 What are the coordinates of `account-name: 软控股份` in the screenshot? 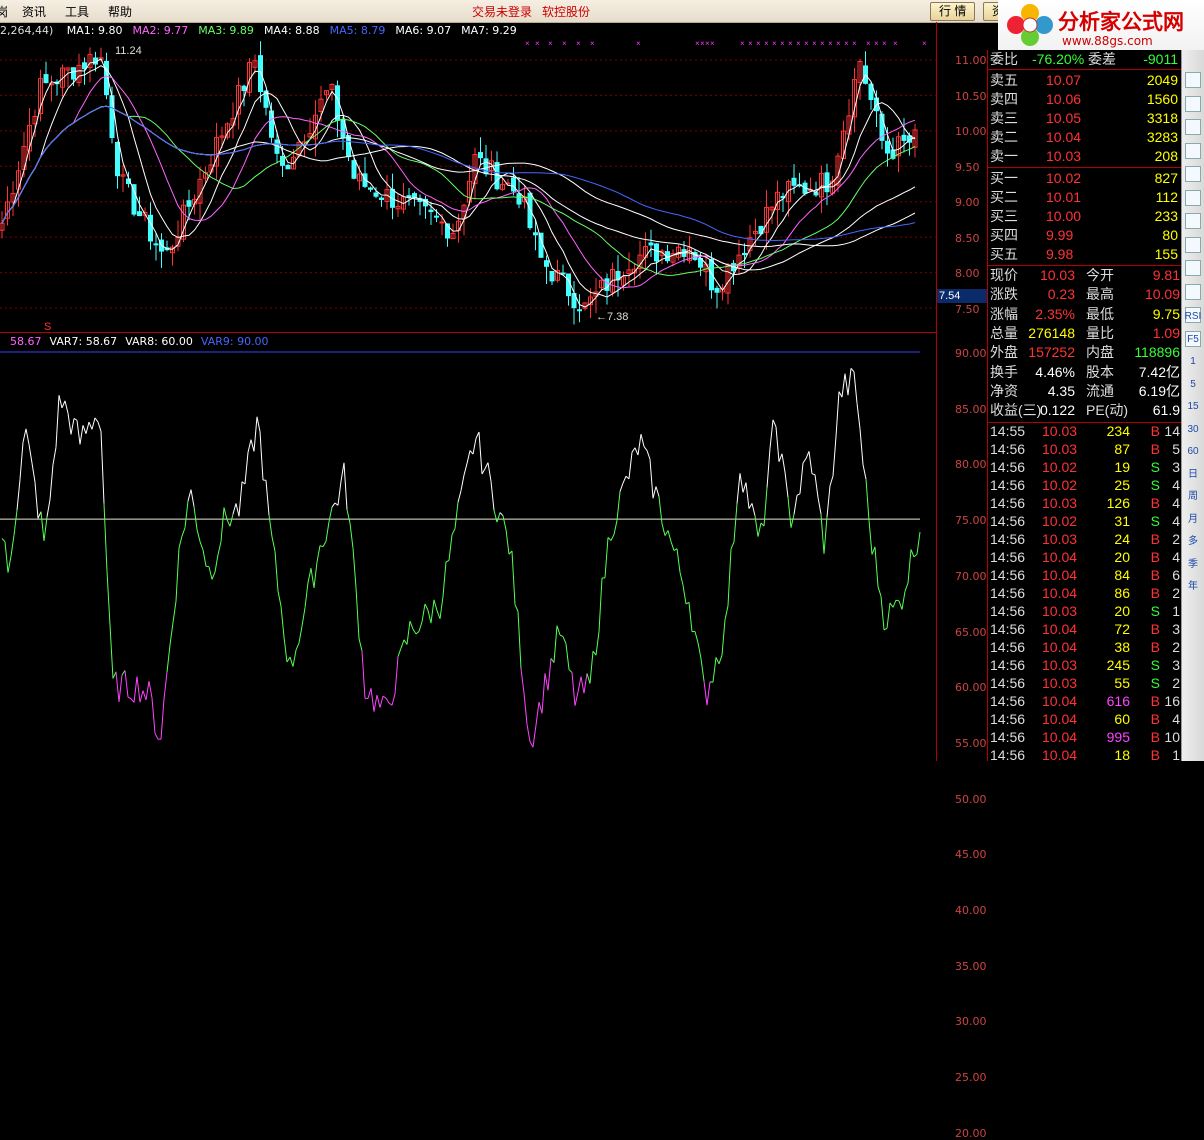 It's located at (566, 12).